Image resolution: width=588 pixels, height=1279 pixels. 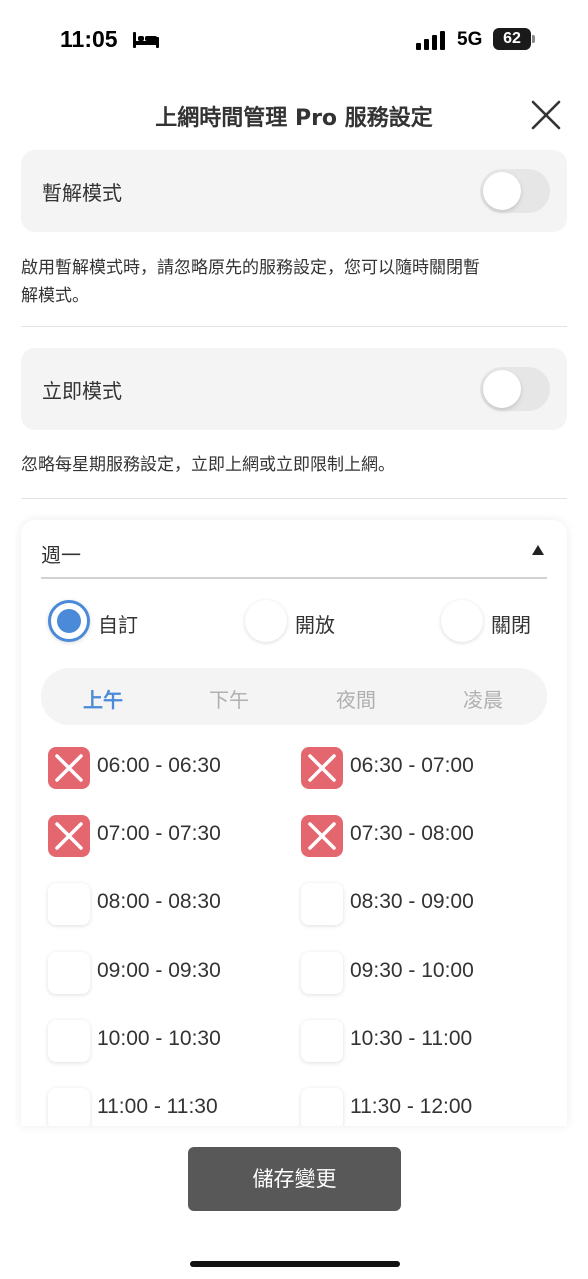 What do you see at coordinates (412, 970) in the screenshot?
I see `time-slot-label: 09:30 - 10:00` at bounding box center [412, 970].